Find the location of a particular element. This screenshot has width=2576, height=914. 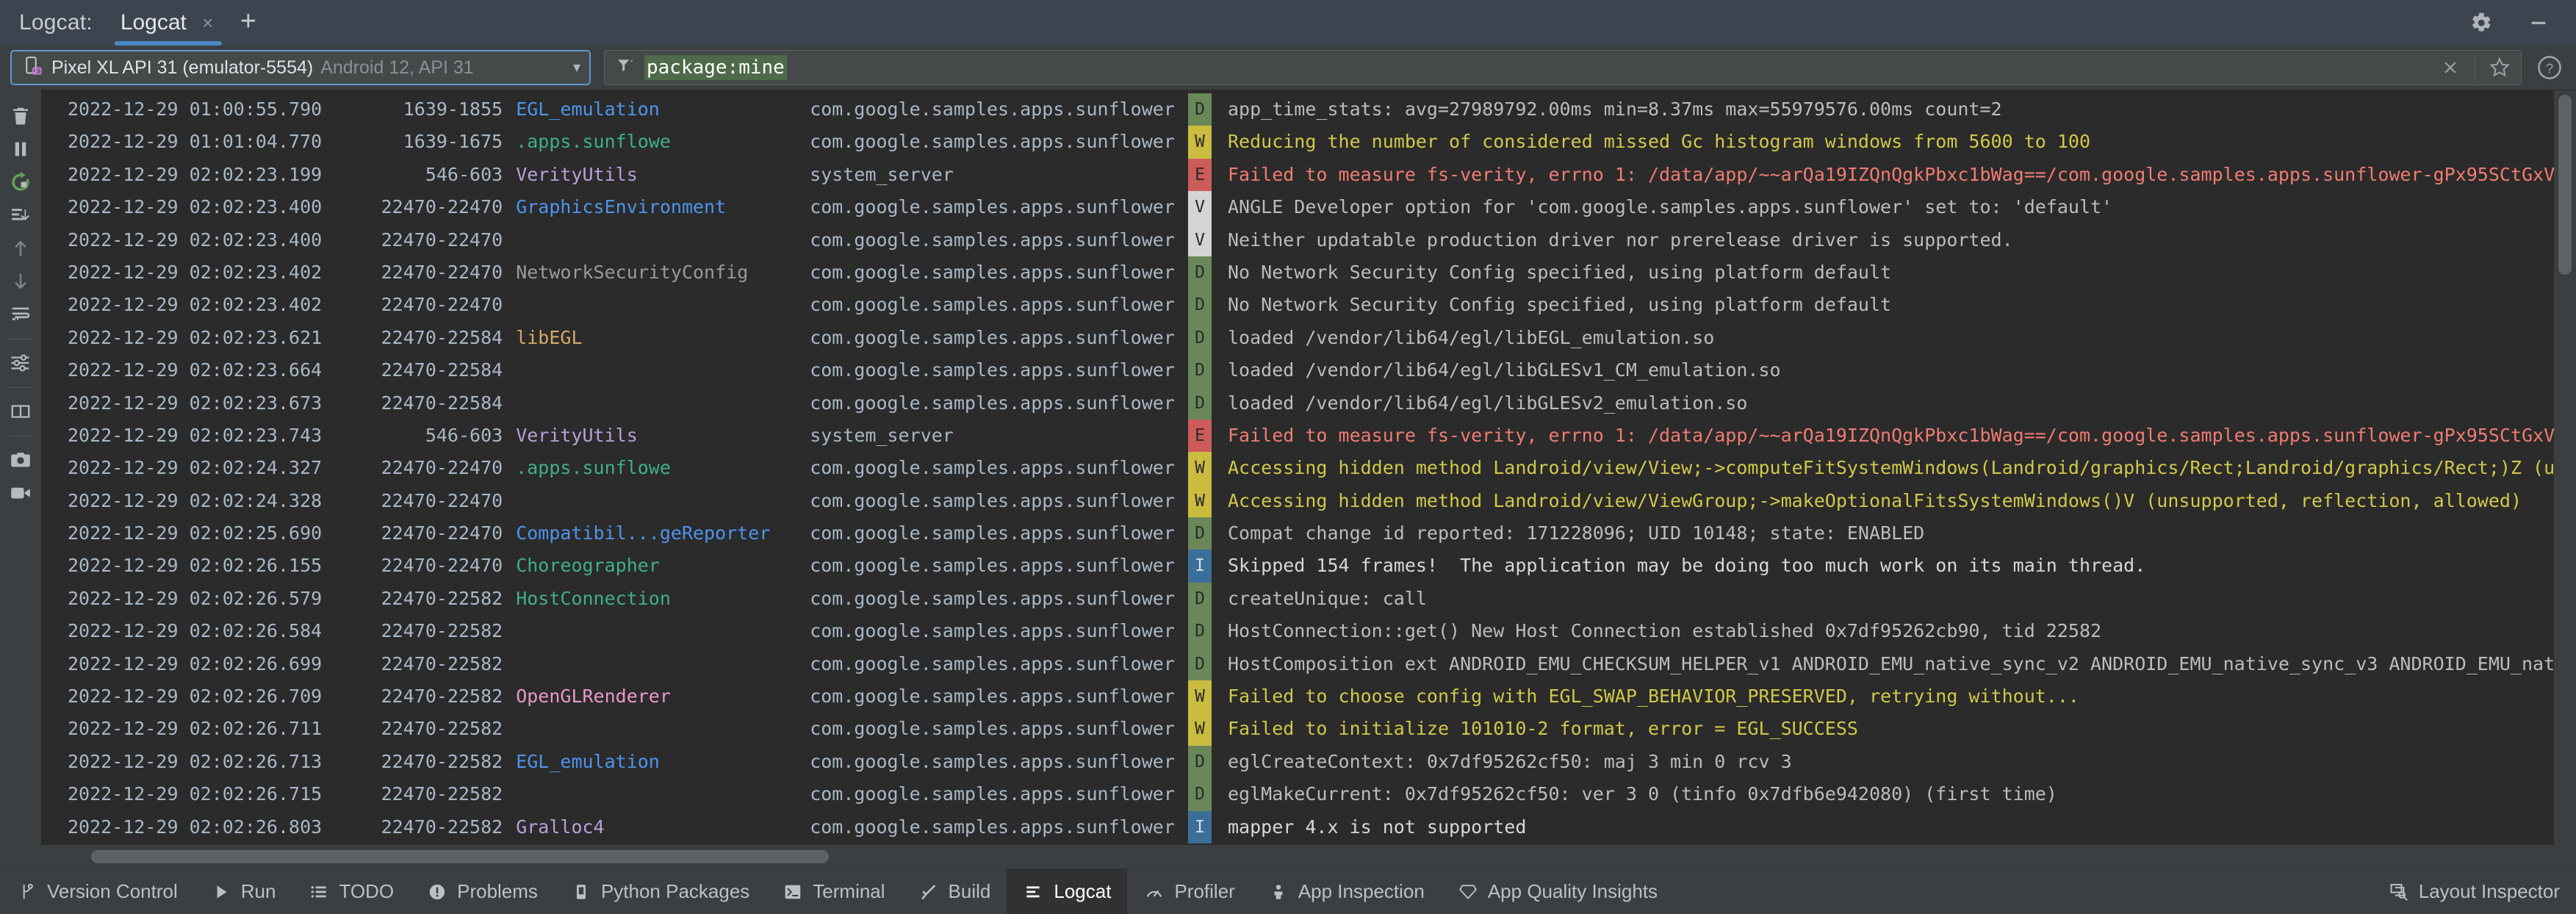

tab-logcat: Logcat × is located at coordinates (168, 23).